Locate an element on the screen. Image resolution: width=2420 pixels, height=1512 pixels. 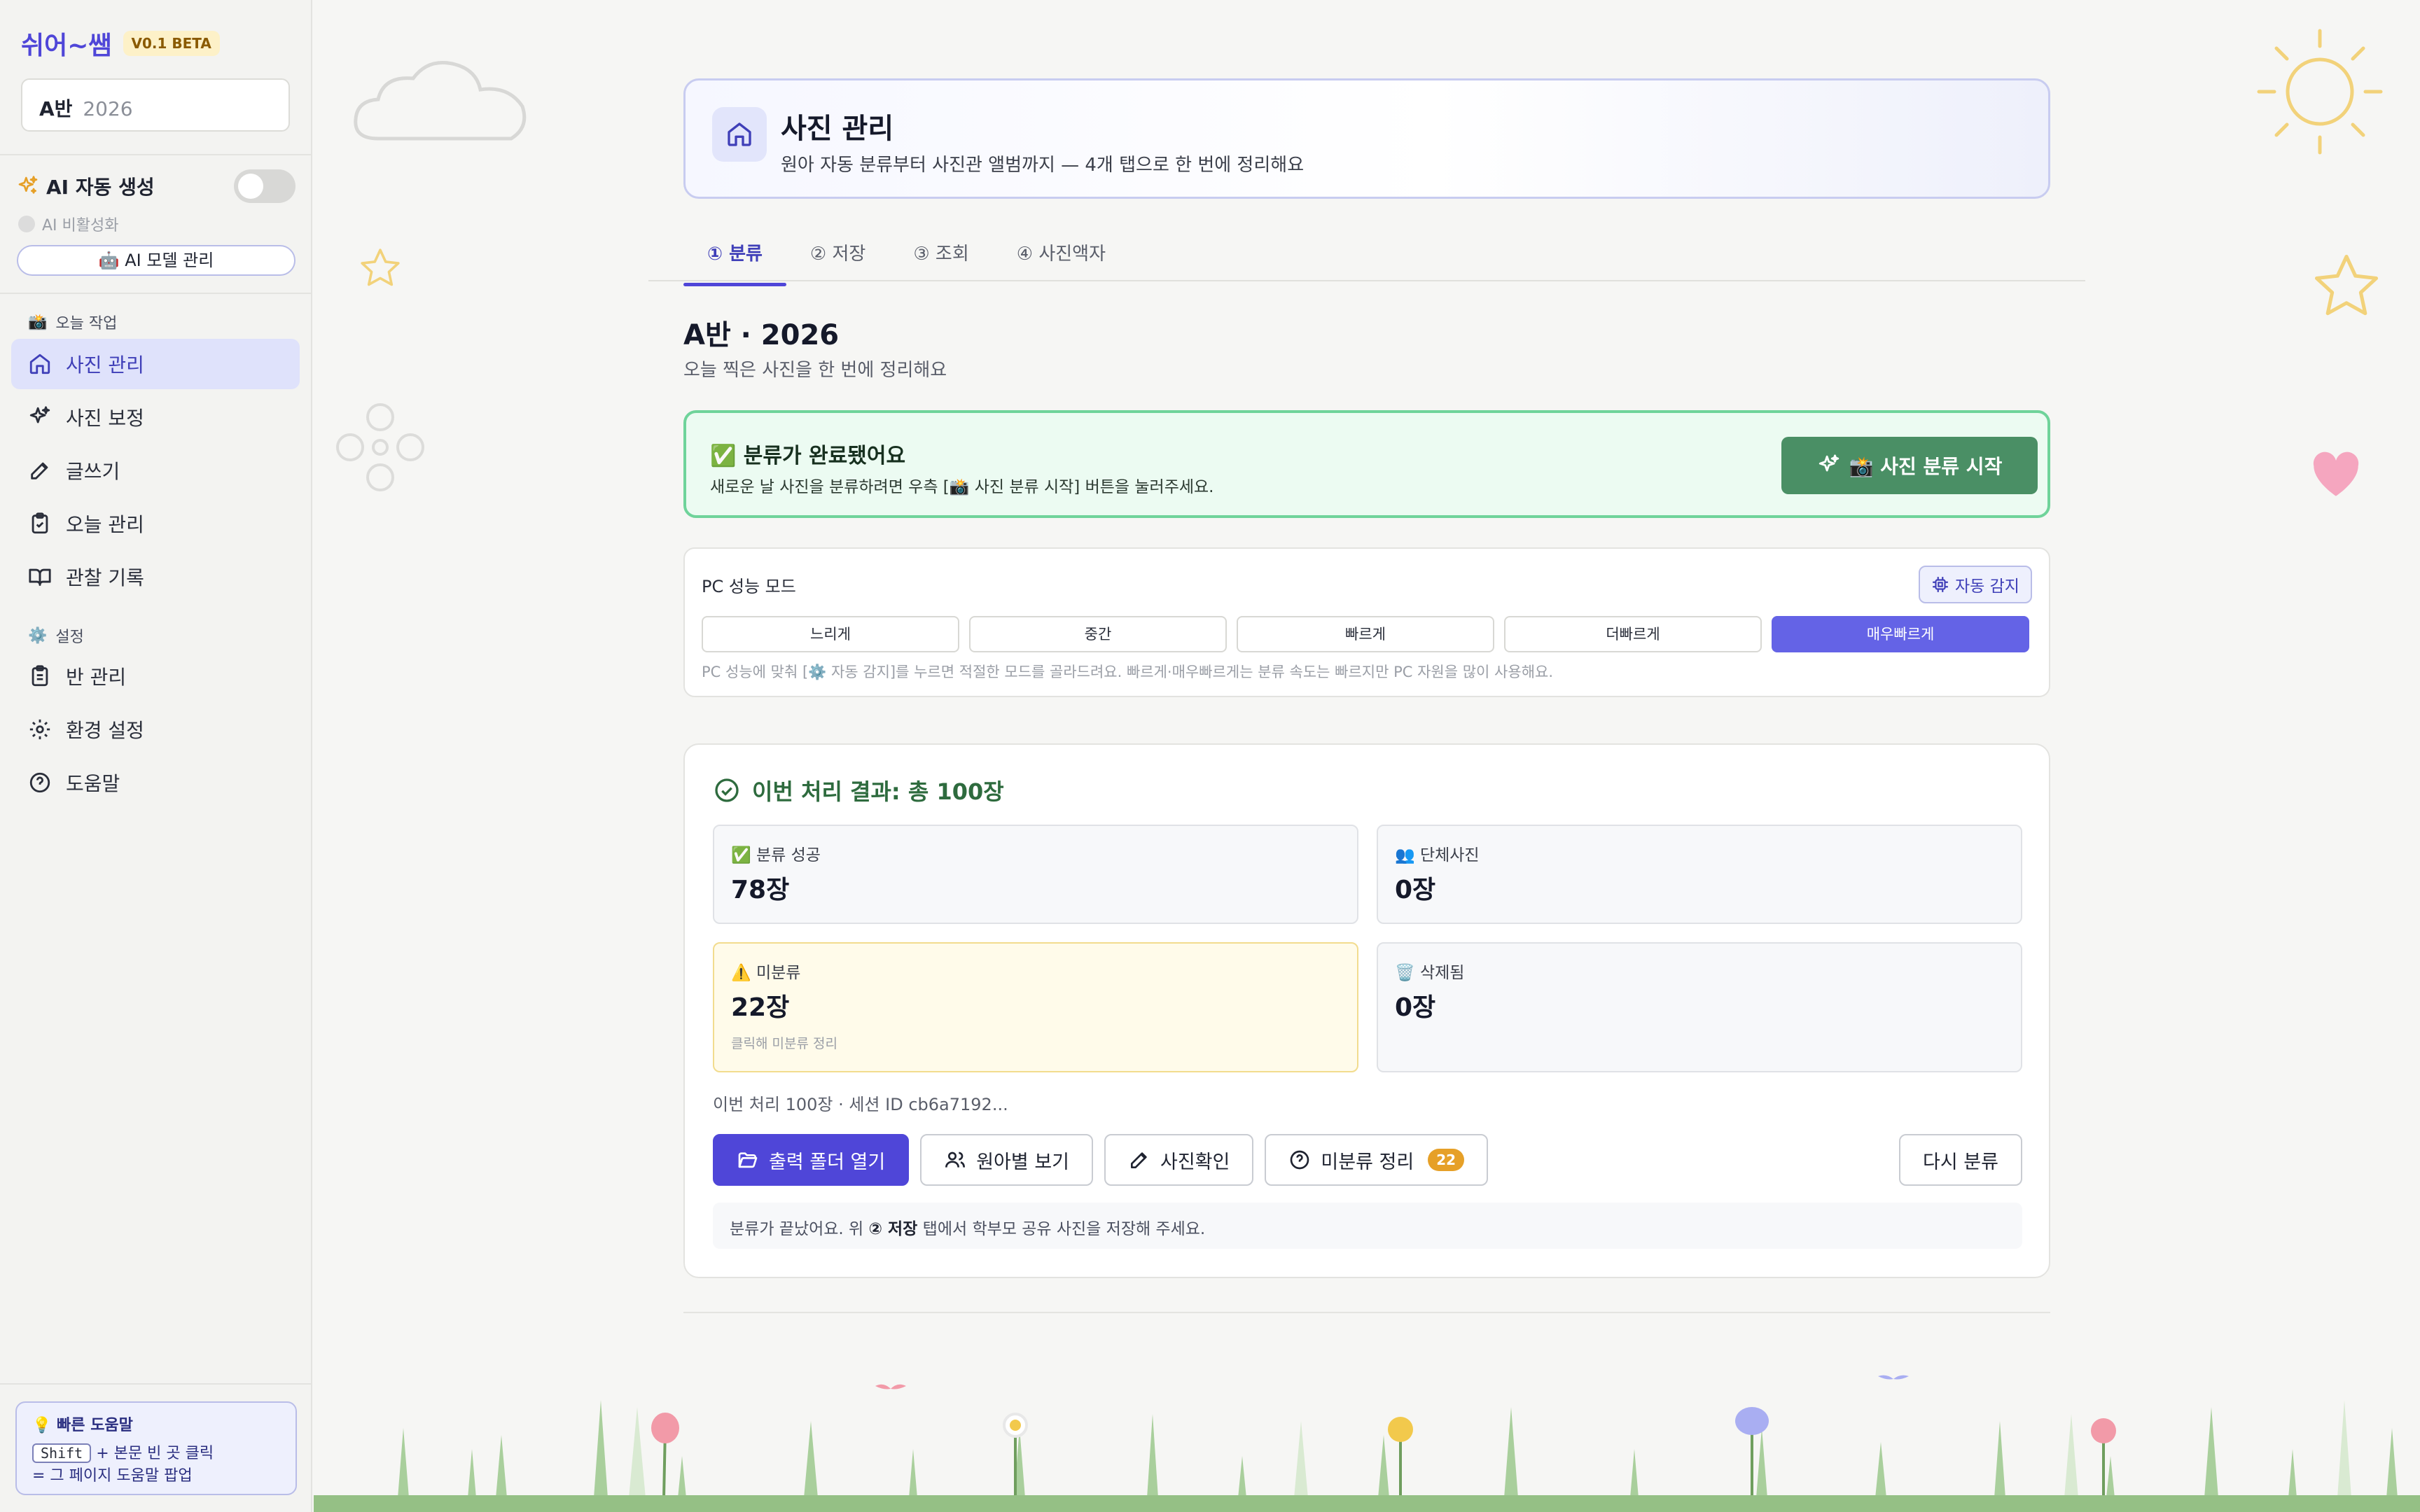
organize-unclassified-button: 미분류 정리 22 is located at coordinates (1377, 1160).